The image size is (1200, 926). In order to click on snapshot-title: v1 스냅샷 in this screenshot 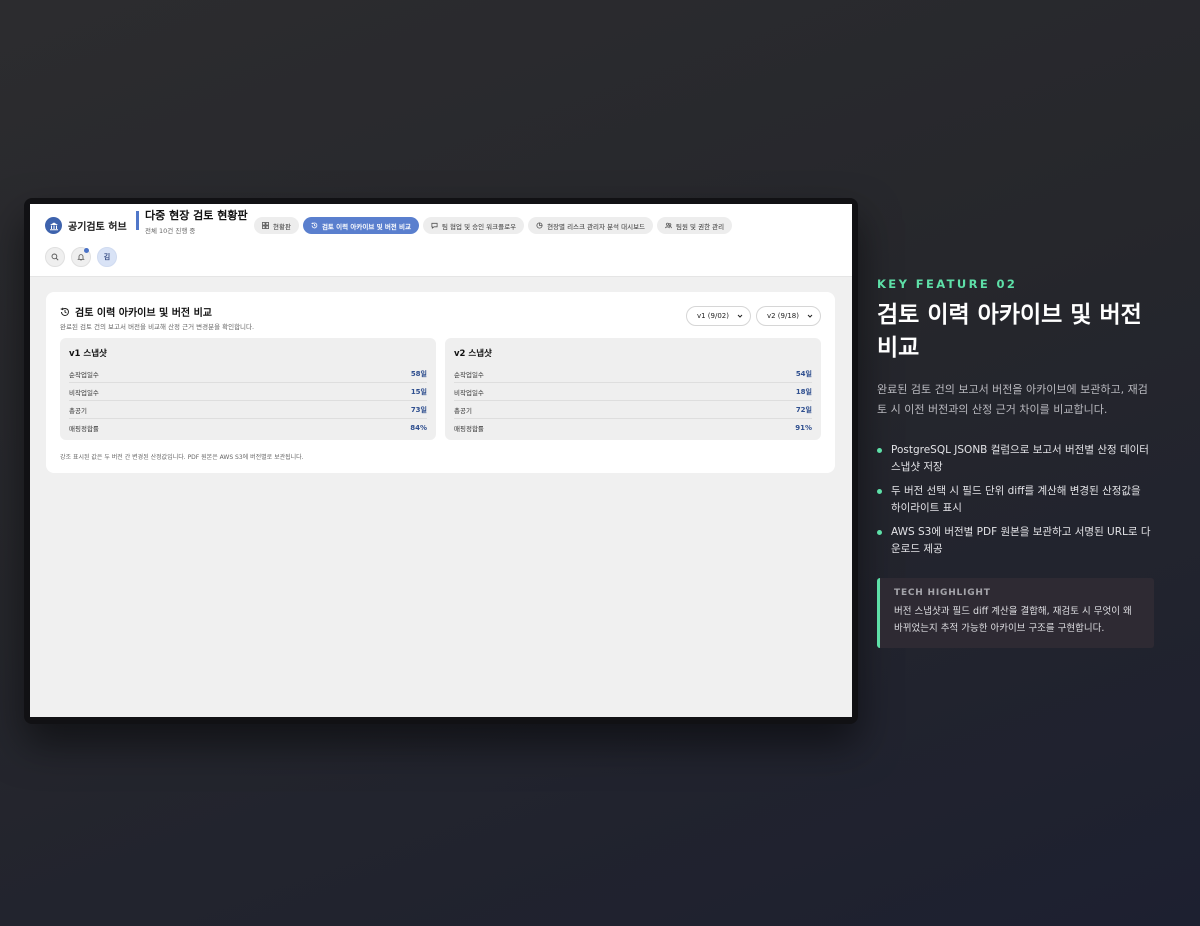, I will do `click(88, 354)`.